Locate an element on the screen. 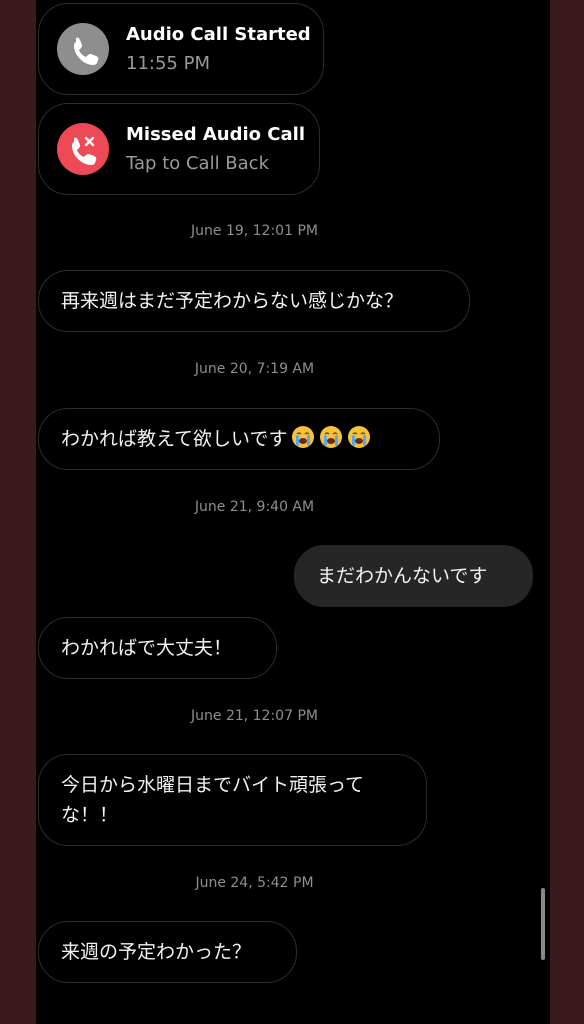 This screenshot has height=1024, width=584. message-bubble-incoming: わかればで大丈夫！ is located at coordinates (157, 648).